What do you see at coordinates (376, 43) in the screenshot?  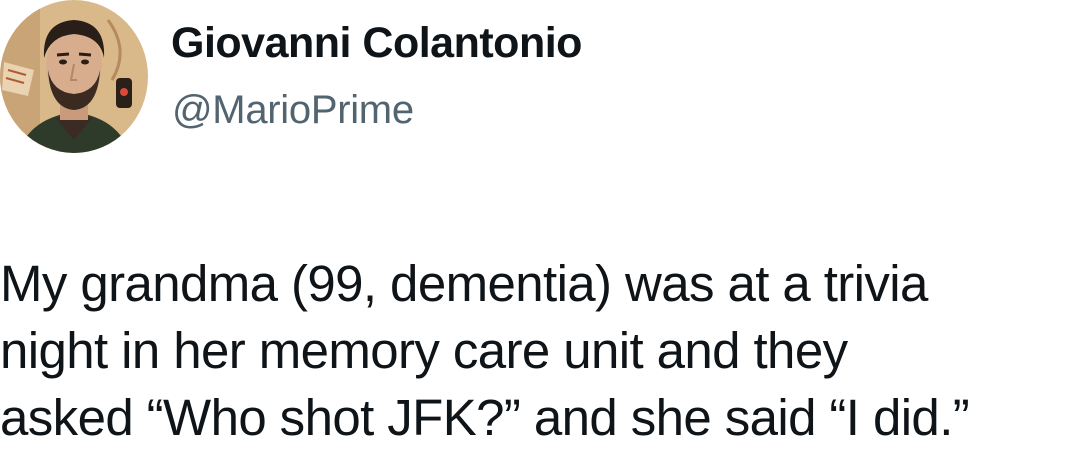 I see `author-display-name: Giovanni Colantonio` at bounding box center [376, 43].